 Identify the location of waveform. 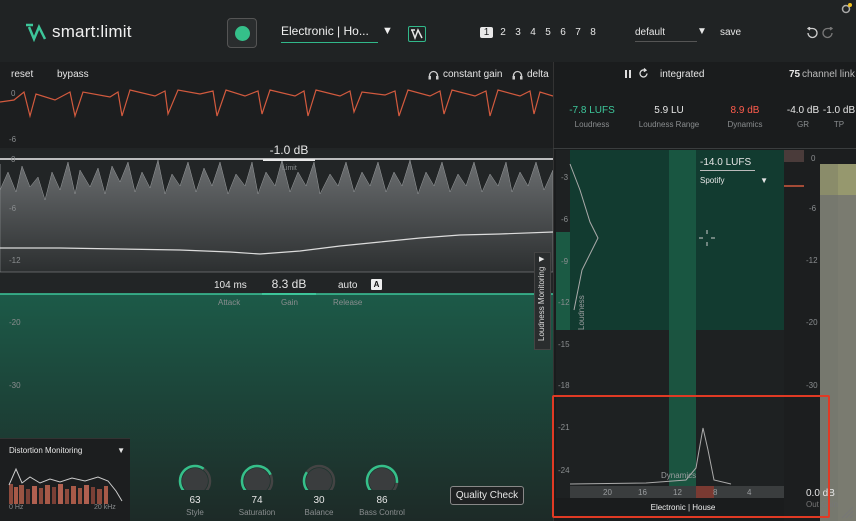
(276, 216).